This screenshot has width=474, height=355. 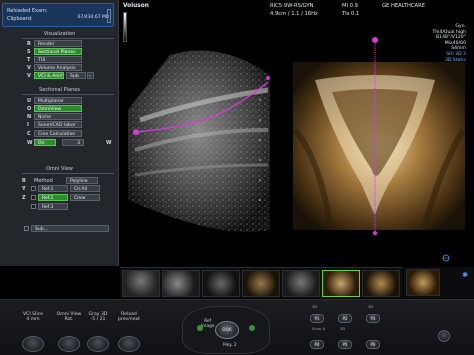 What do you see at coordinates (85, 188) in the screenshot?
I see `clear-all-button: Clr.All` at bounding box center [85, 188].